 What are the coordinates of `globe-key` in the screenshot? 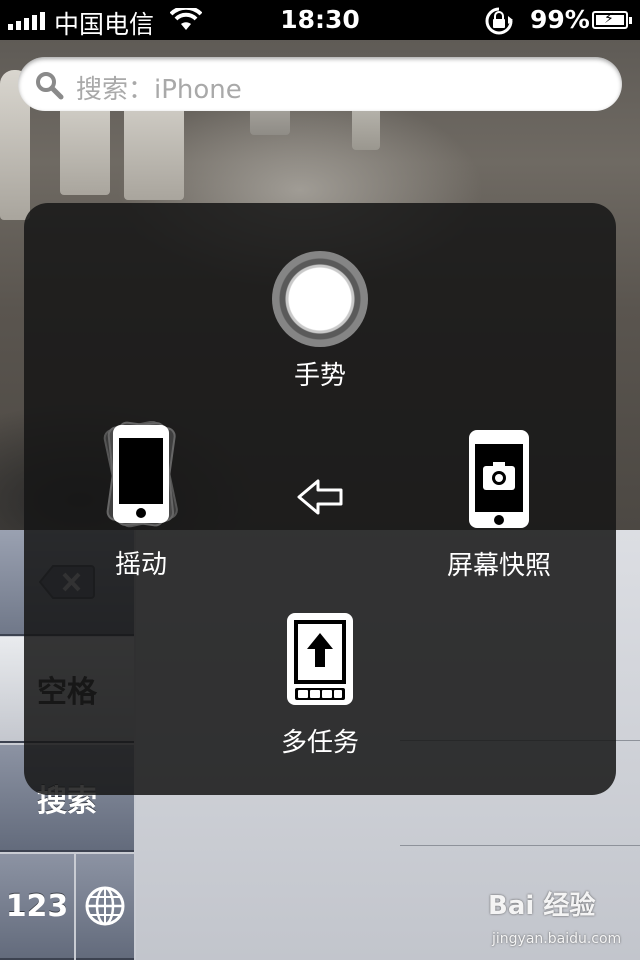 It's located at (105, 907).